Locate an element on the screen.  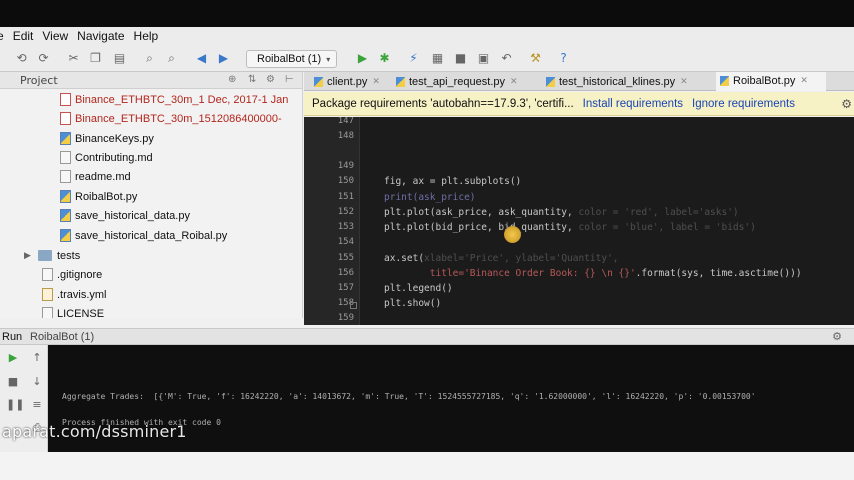
paste-icon: ▤ is located at coordinates (119, 58).